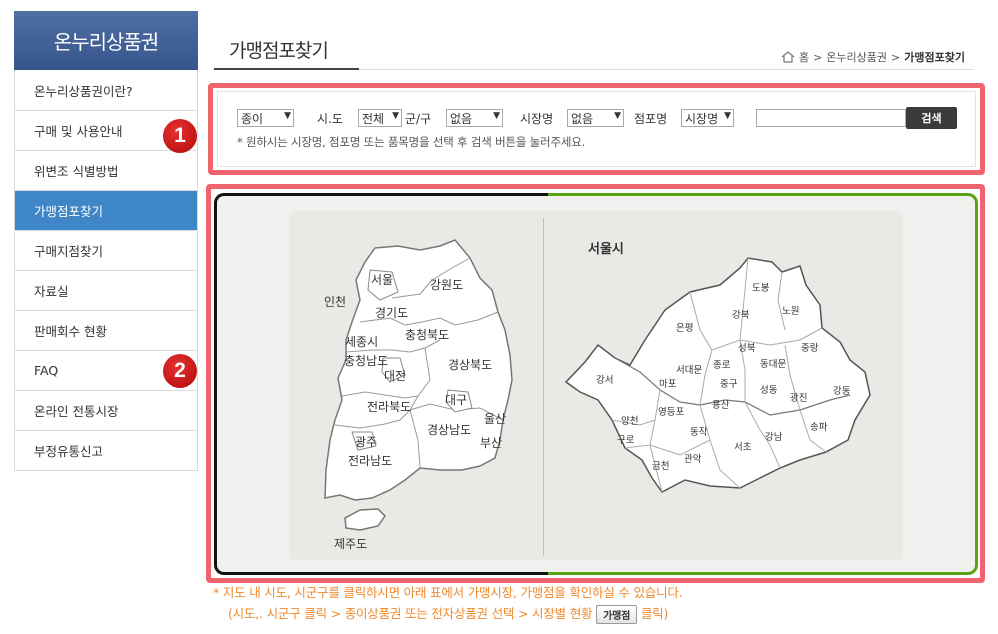  What do you see at coordinates (456, 399) in the screenshot?
I see `region-daegu: 대구` at bounding box center [456, 399].